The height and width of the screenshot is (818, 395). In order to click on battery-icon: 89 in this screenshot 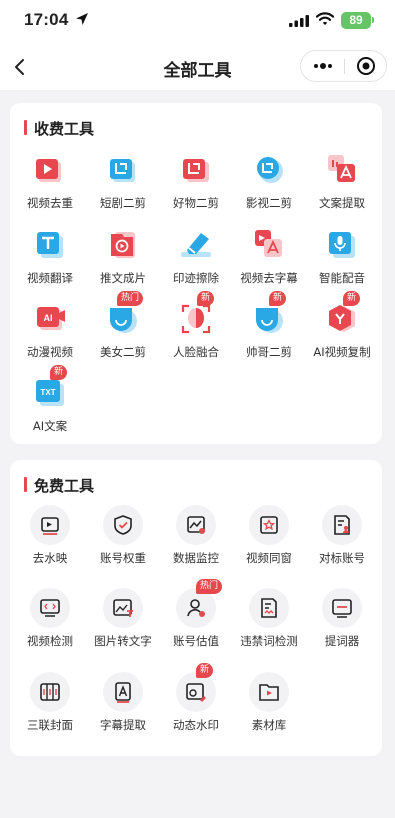, I will do `click(356, 20)`.